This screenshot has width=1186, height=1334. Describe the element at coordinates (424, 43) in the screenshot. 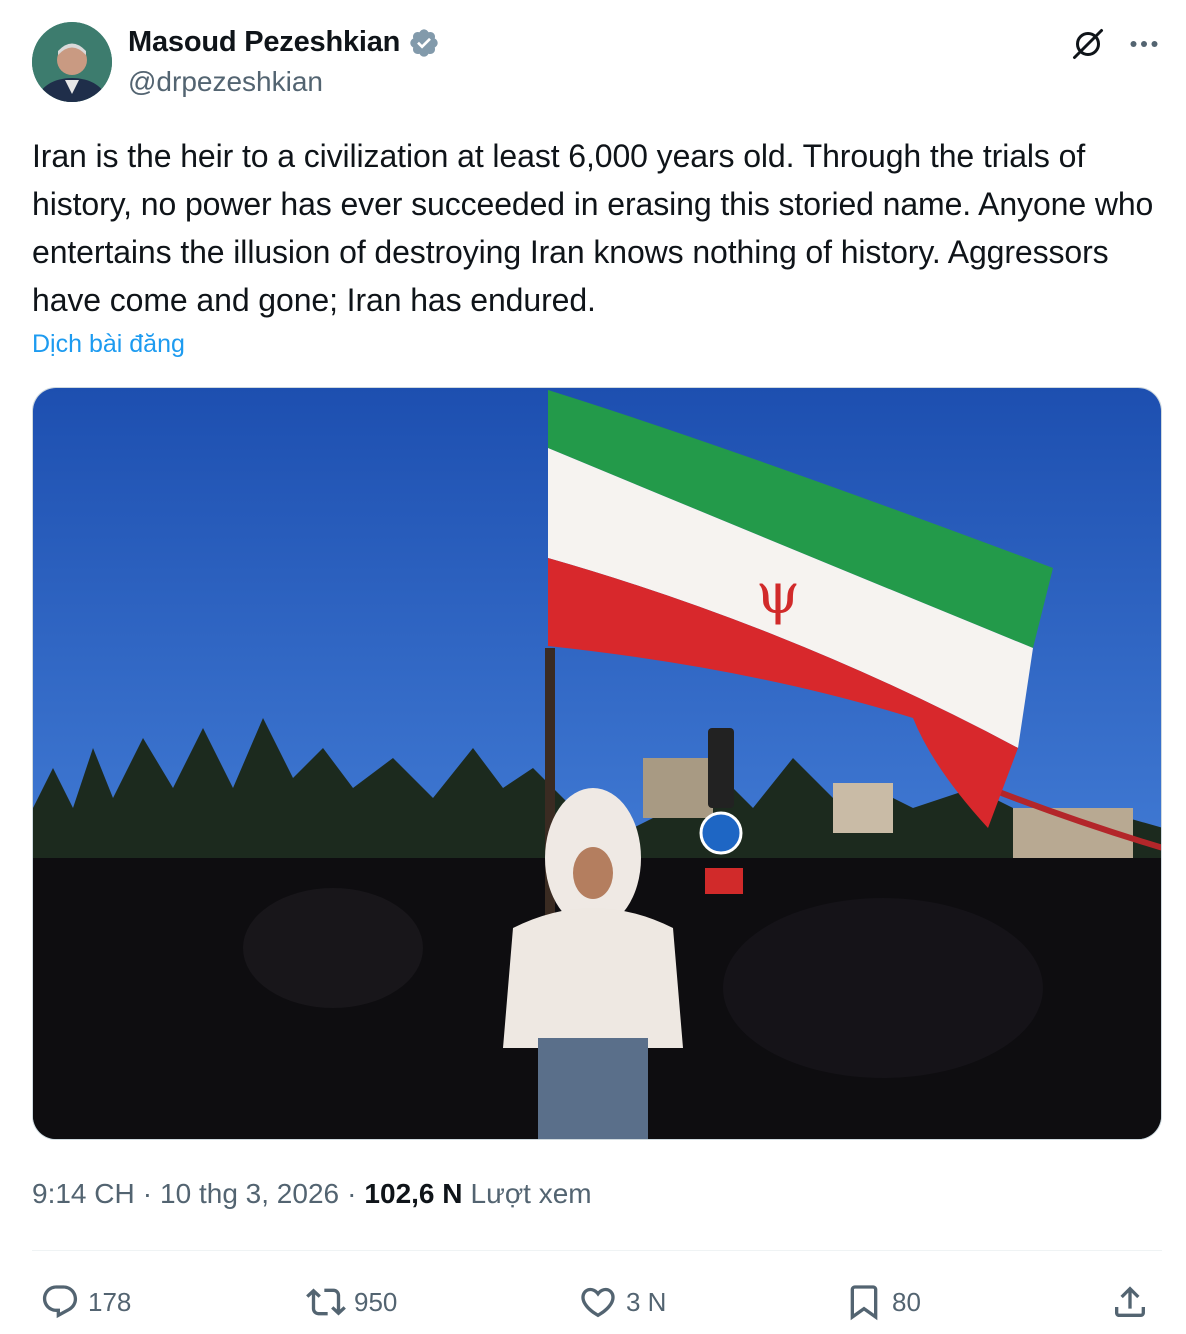

I see `verified-badge-icon` at that location.